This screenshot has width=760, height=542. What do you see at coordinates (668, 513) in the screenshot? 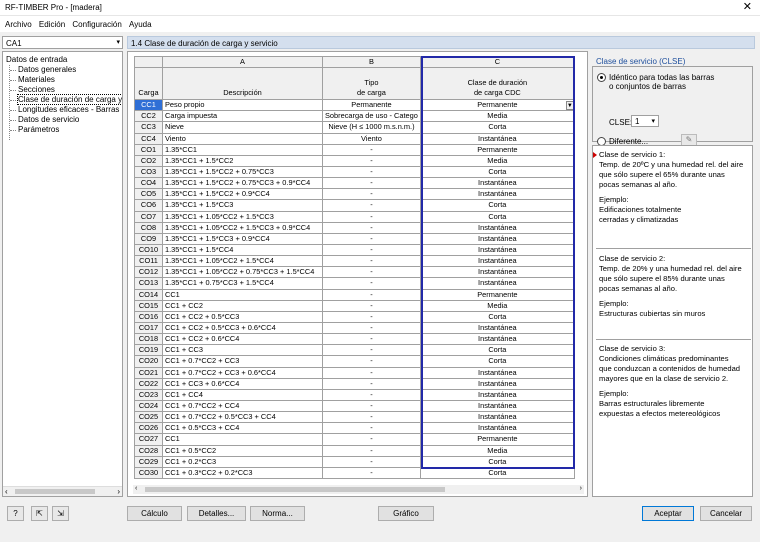
I see `accept-button: Aceptar` at bounding box center [668, 513].